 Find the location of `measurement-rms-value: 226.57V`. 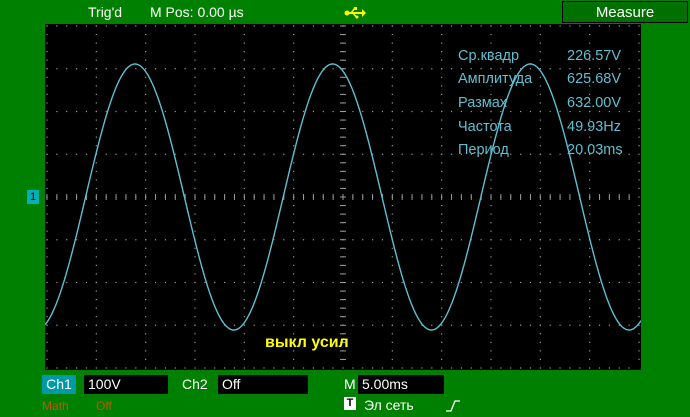

measurement-rms-value: 226.57V is located at coordinates (594, 56).